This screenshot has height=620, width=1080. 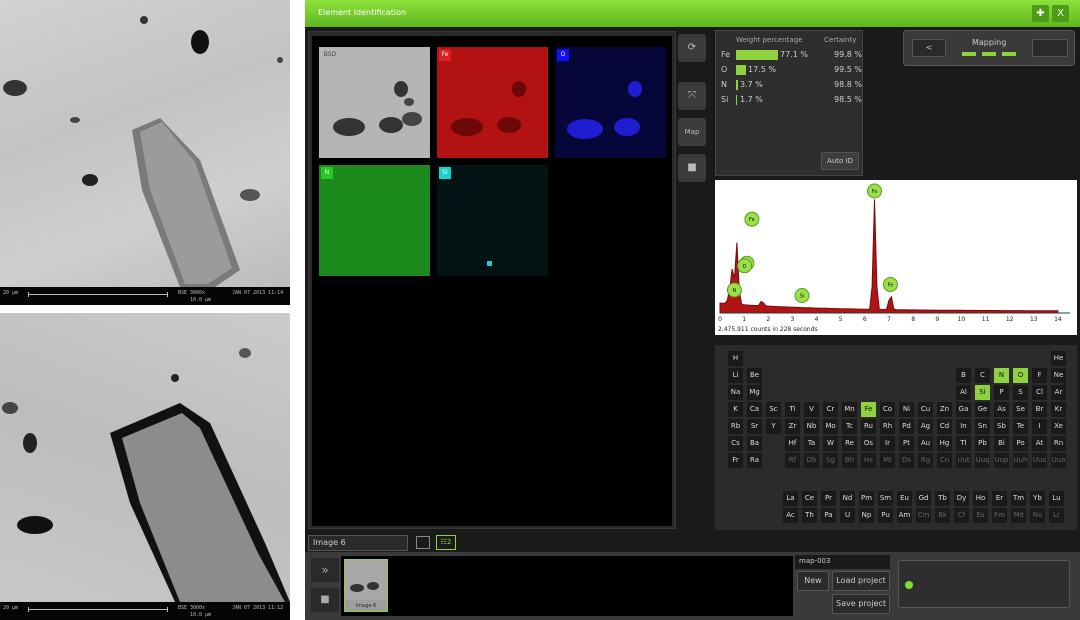 I want to click on element-ge: Ge, so click(x=982, y=409).